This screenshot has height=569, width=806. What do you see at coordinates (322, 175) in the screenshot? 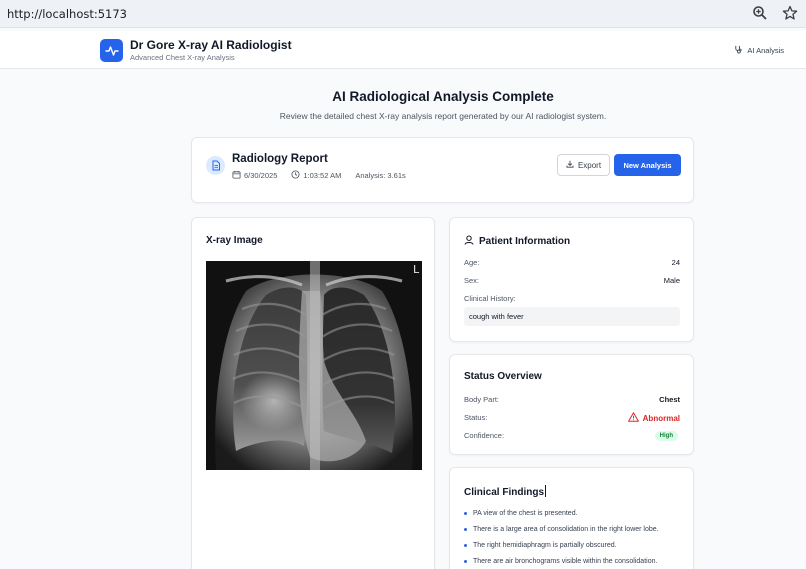
I see `report-time: 1:03:52 AM` at bounding box center [322, 175].